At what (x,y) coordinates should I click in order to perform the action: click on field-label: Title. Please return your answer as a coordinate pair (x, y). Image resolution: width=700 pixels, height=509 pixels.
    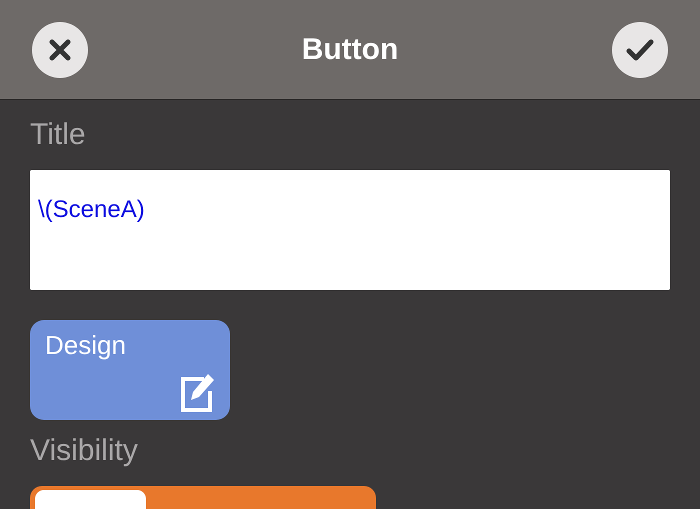
    Looking at the image, I should click on (58, 135).